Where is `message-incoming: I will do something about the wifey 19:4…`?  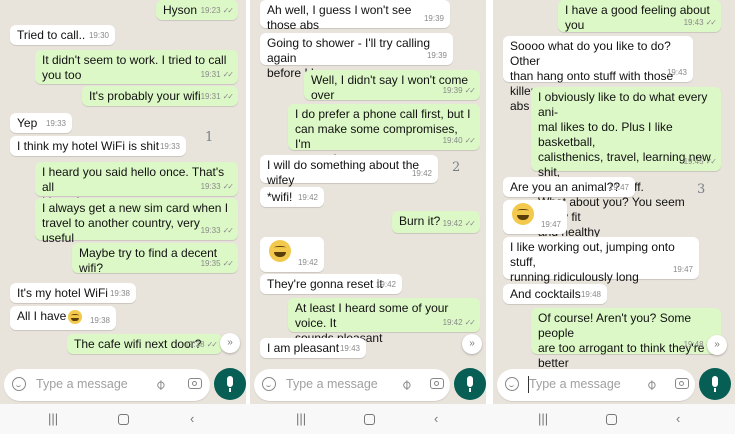 message-incoming: I will do something about the wifey 19:4… is located at coordinates (349, 171).